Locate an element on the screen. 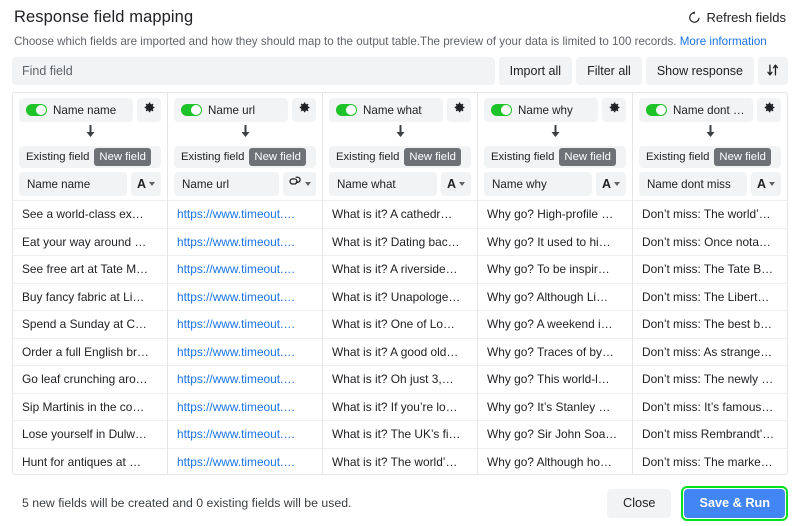 This screenshot has width=800, height=526. save-and-run-highlight: Save & Run is located at coordinates (734, 503).